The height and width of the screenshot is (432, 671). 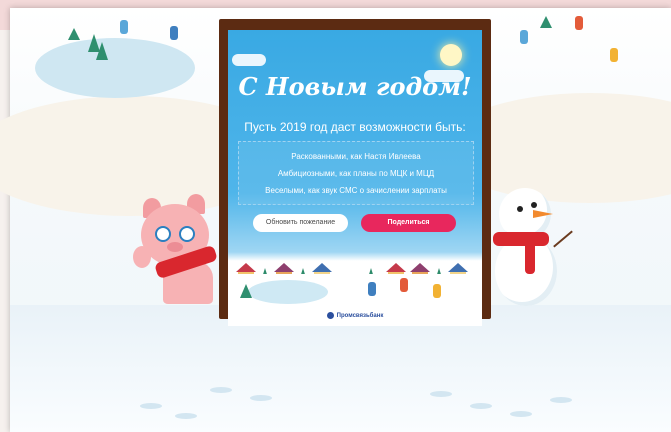 What do you see at coordinates (408, 223) in the screenshot?
I see `share-button: Поделиться` at bounding box center [408, 223].